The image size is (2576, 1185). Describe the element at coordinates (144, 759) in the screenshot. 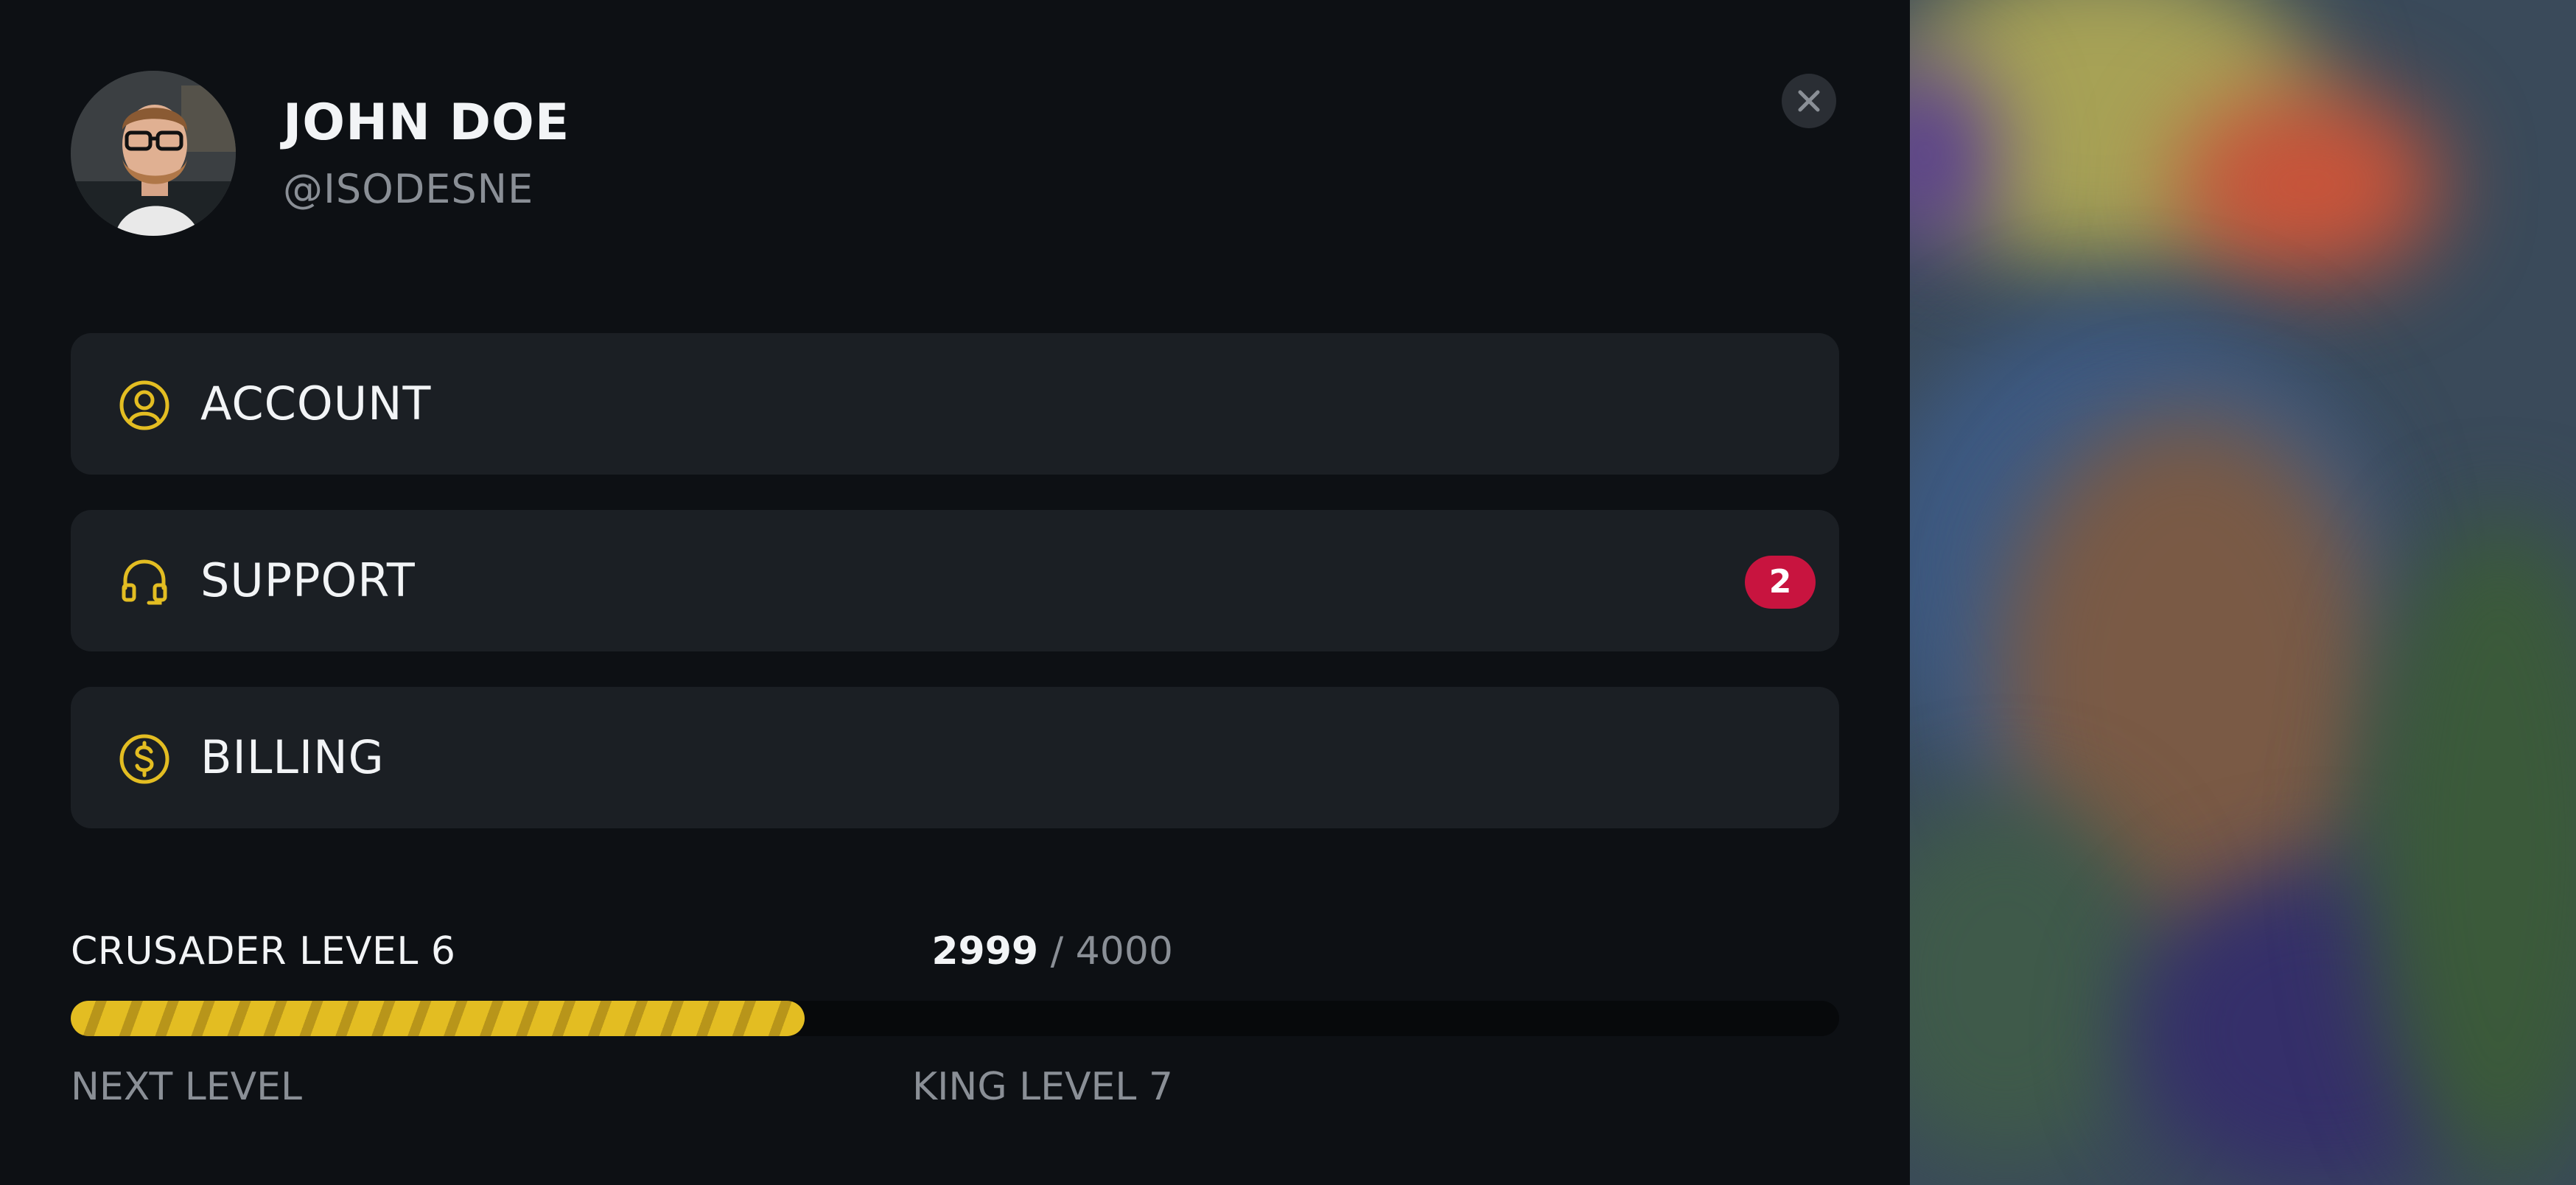

I see `dollar-coin-icon` at that location.